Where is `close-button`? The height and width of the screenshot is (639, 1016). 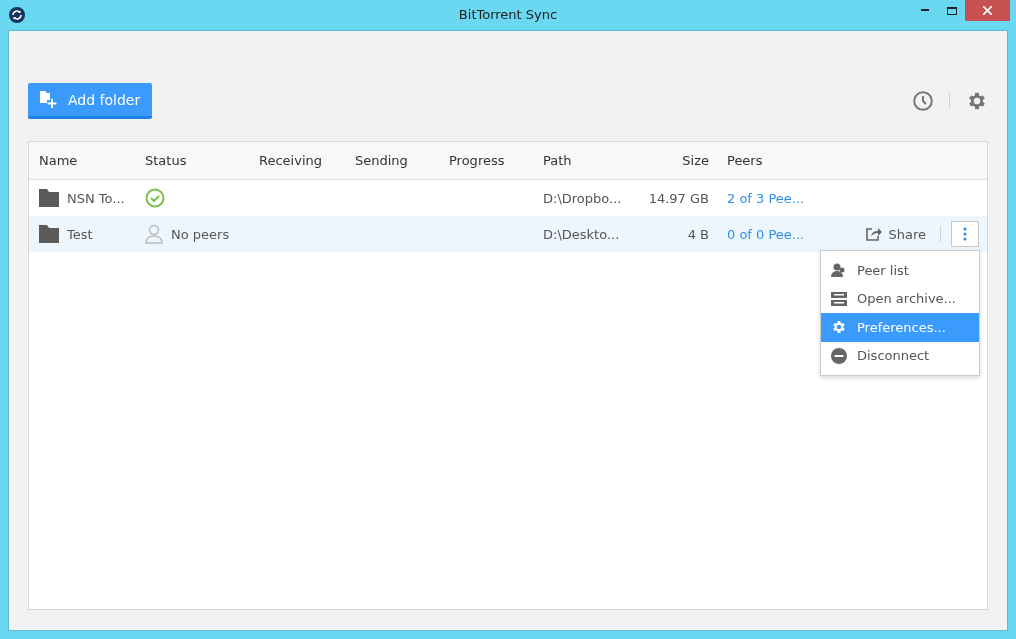
close-button is located at coordinates (987, 10).